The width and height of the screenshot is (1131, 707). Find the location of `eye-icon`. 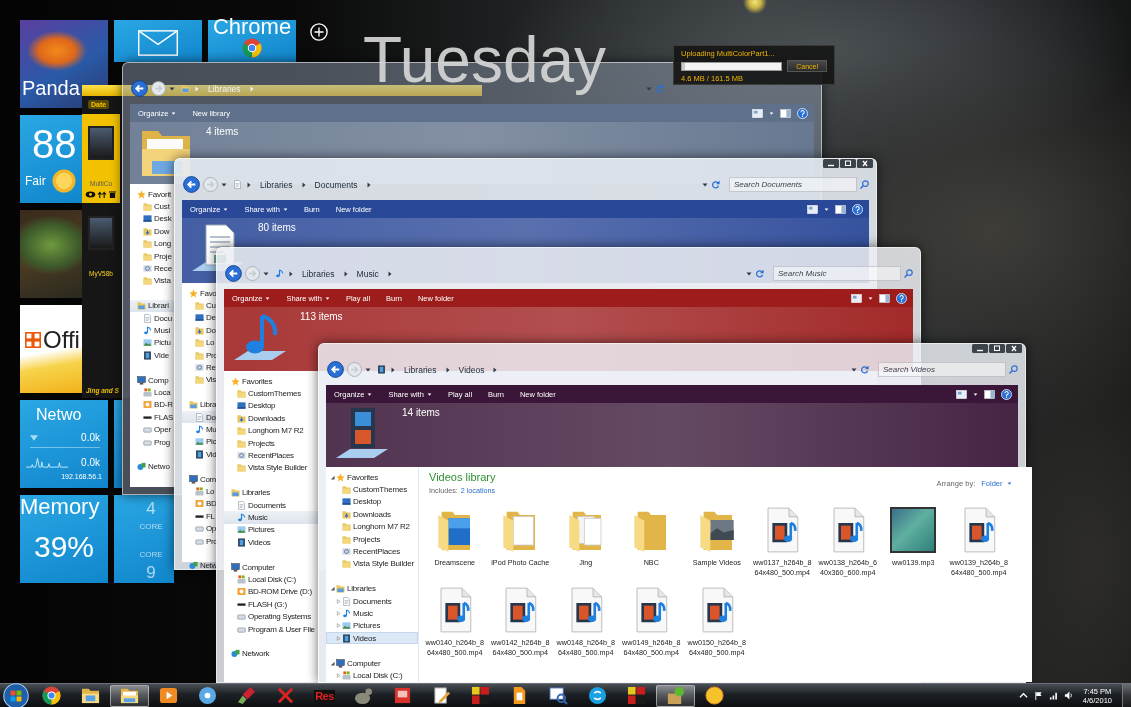

eye-icon is located at coordinates (90, 194).